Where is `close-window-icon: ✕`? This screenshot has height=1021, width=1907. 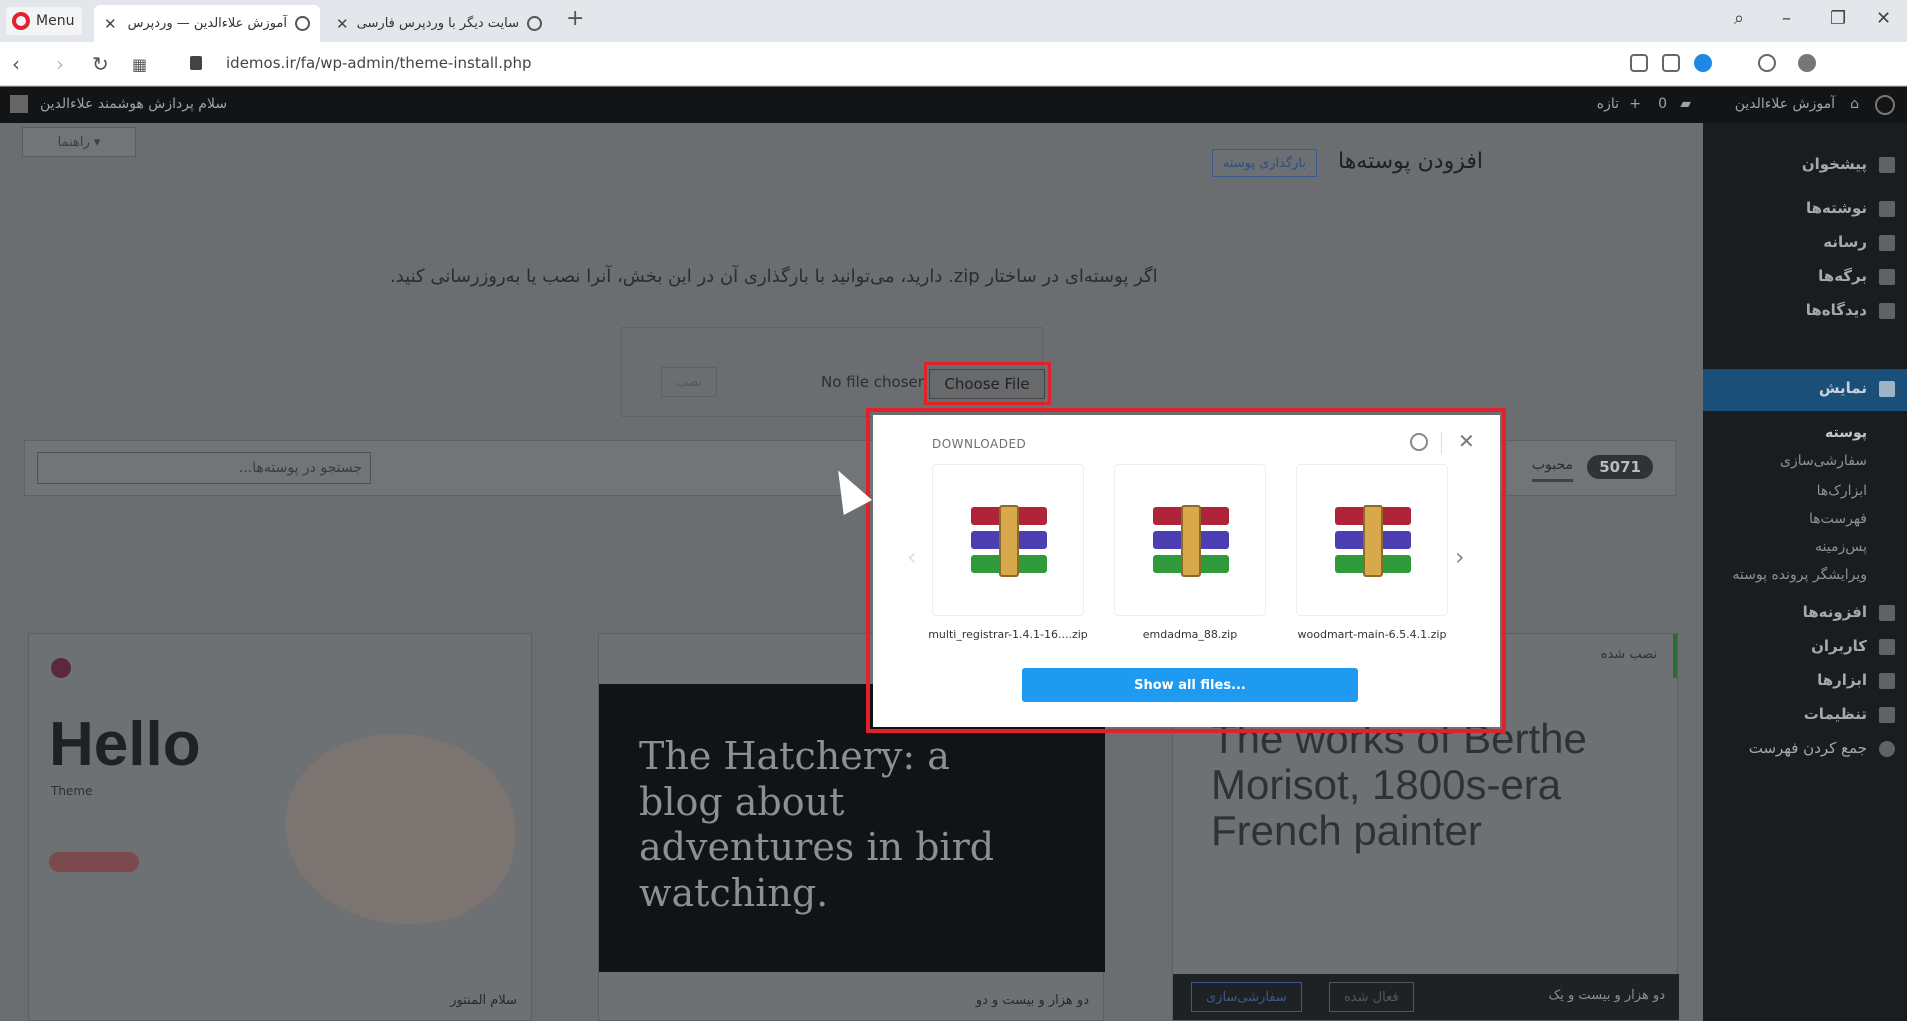 close-window-icon: ✕ is located at coordinates (1883, 18).